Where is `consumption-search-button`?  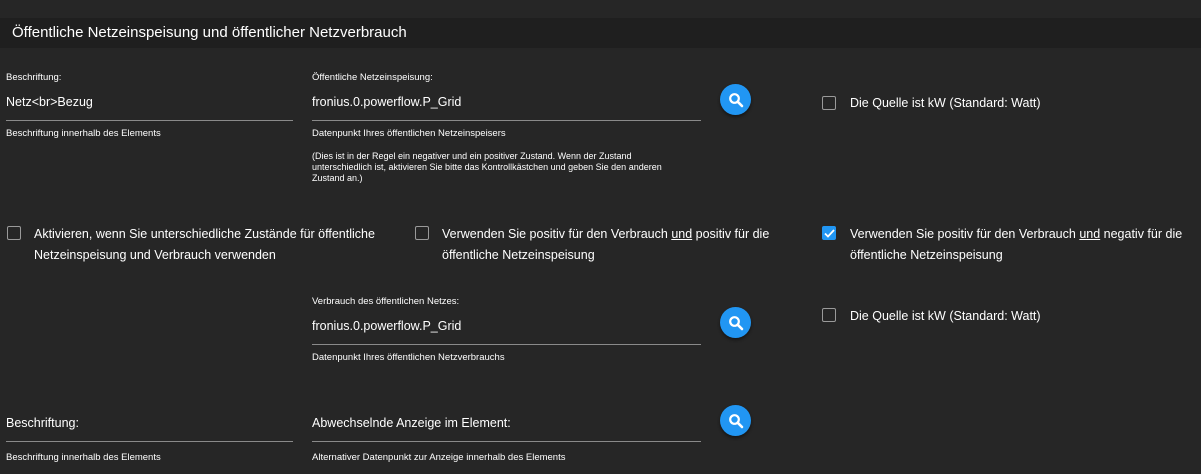 consumption-search-button is located at coordinates (735, 322).